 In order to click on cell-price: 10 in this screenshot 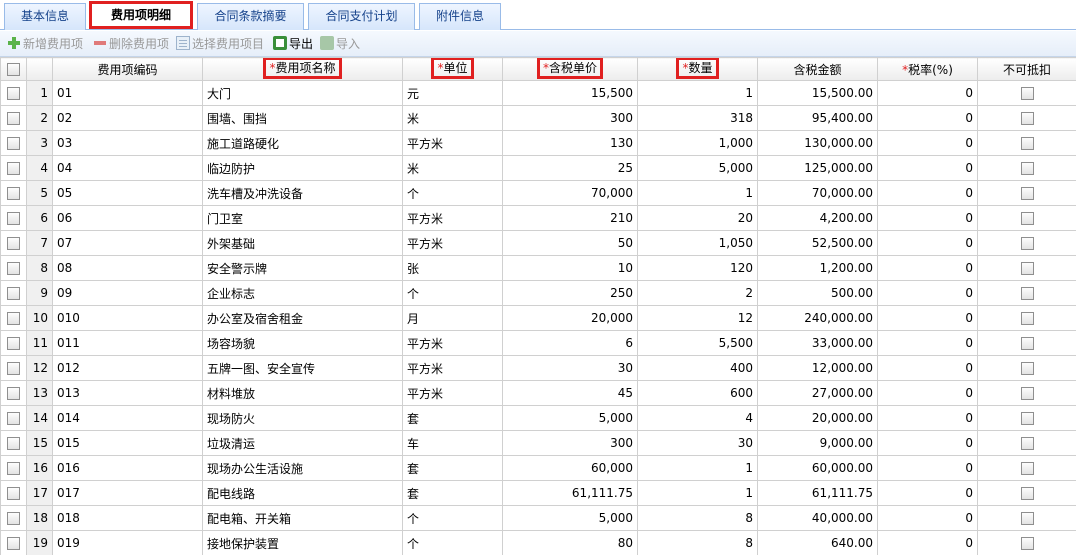, I will do `click(570, 268)`.